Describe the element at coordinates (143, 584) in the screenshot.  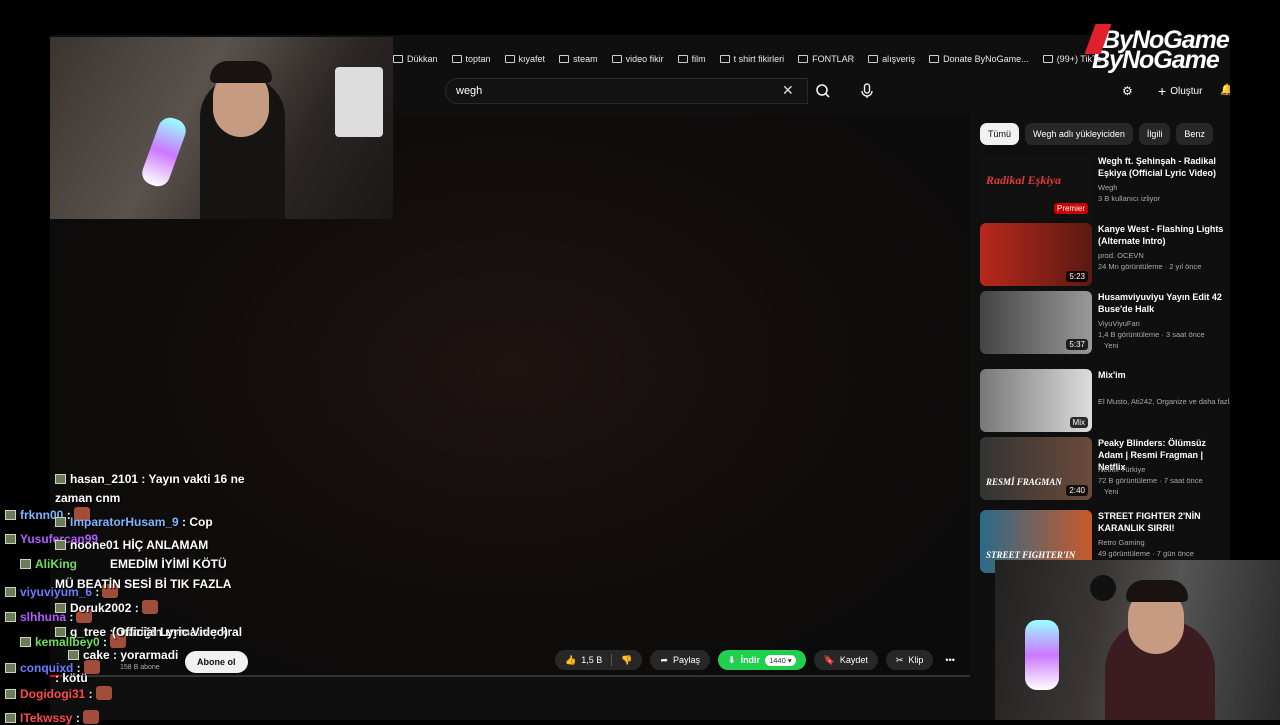
I see `chat-message: MÜ BEATİN SESİ Bİ TIK FAZLA` at that location.